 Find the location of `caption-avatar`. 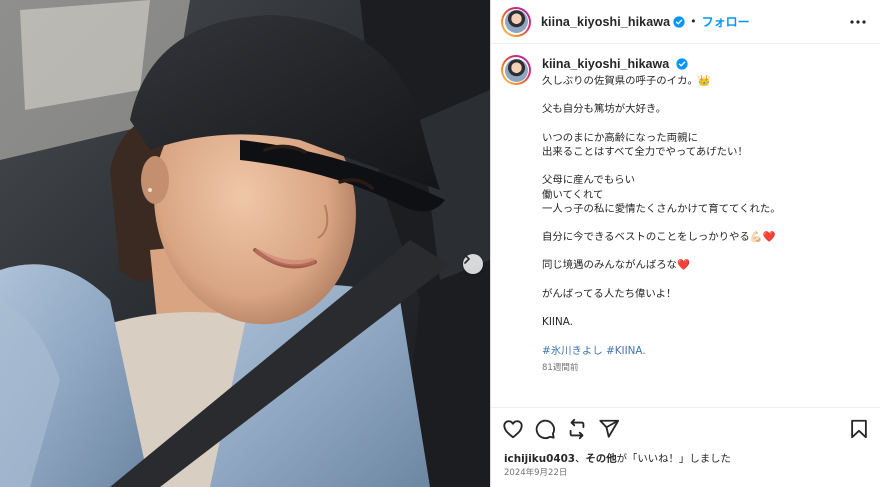

caption-avatar is located at coordinates (516, 70).